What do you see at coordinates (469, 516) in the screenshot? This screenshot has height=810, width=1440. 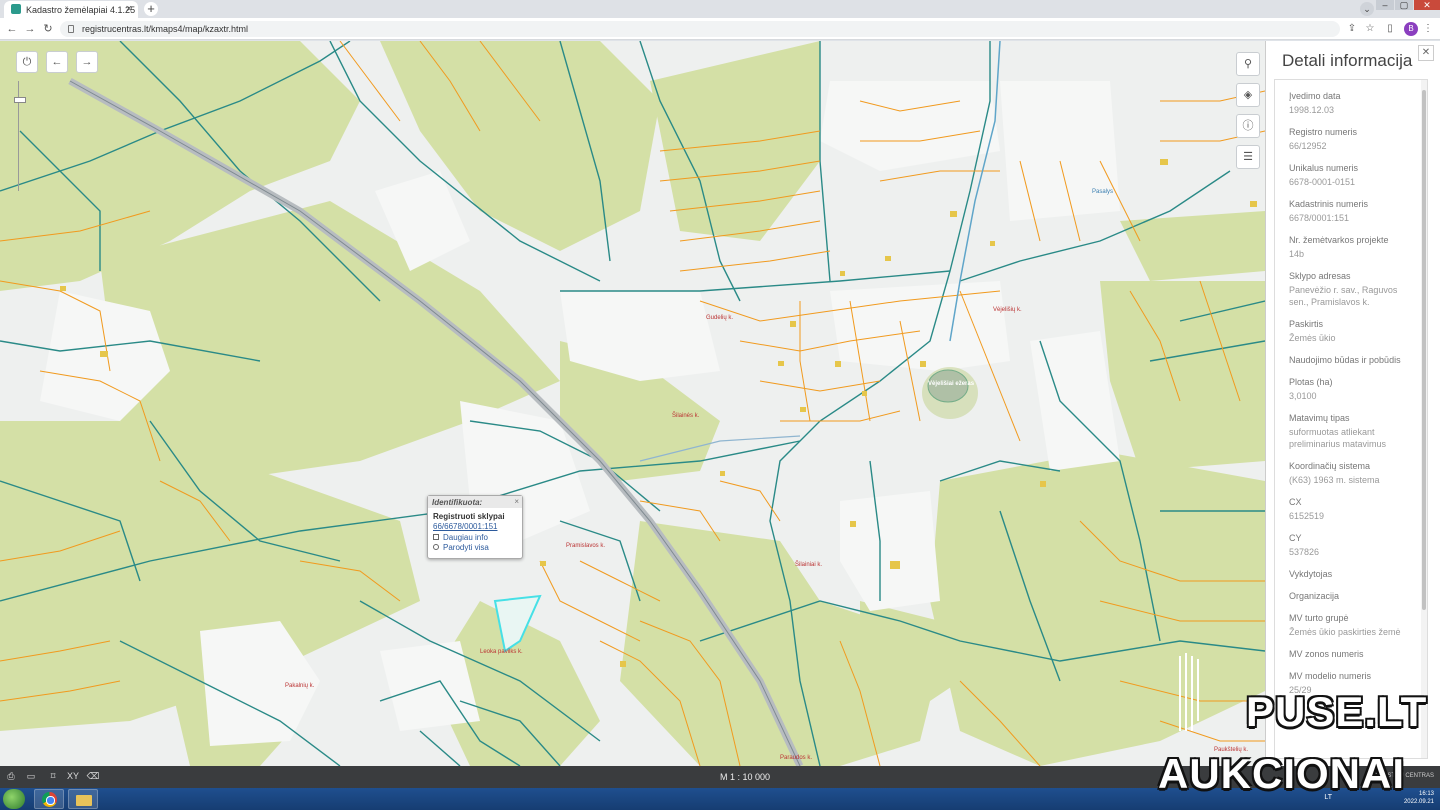 I see `popup-title: Registruoti sklypai` at bounding box center [469, 516].